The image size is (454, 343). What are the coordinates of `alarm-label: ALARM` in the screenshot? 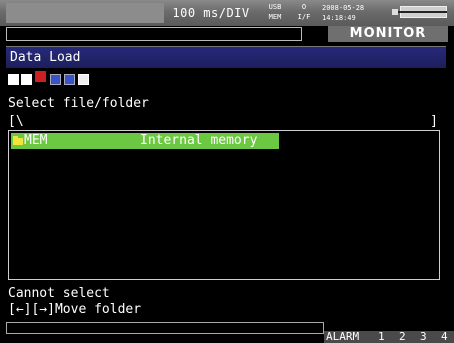 It's located at (343, 336).